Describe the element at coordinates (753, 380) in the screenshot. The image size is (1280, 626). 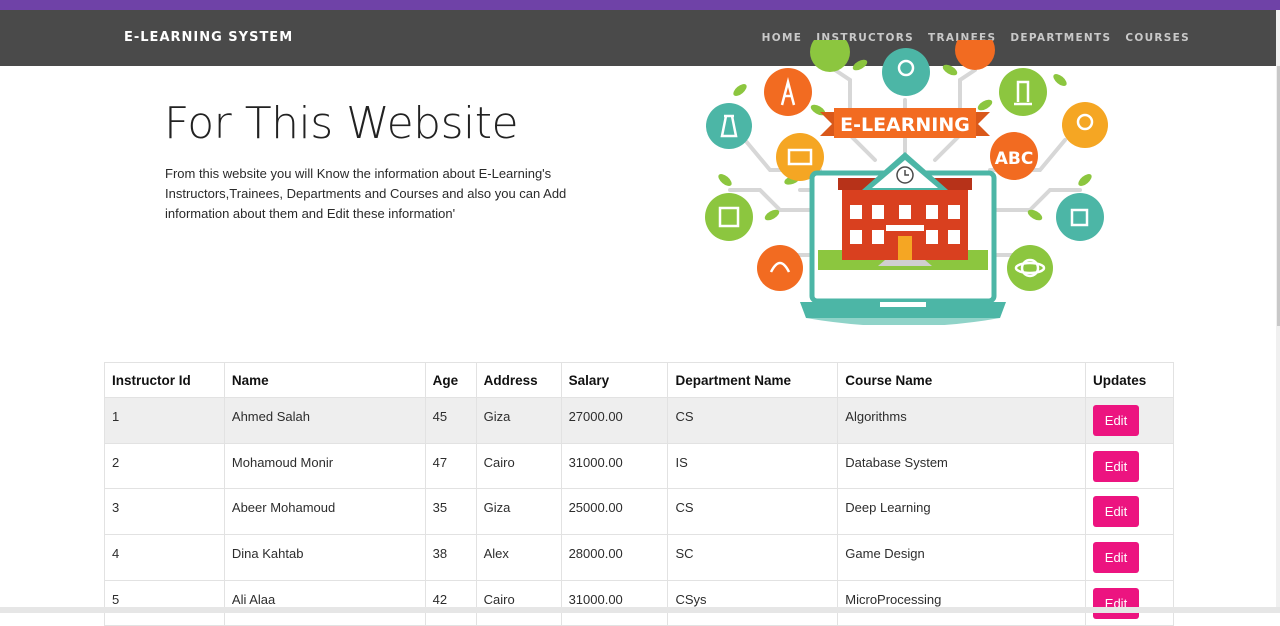
I see `header-department-name: Department Name` at that location.